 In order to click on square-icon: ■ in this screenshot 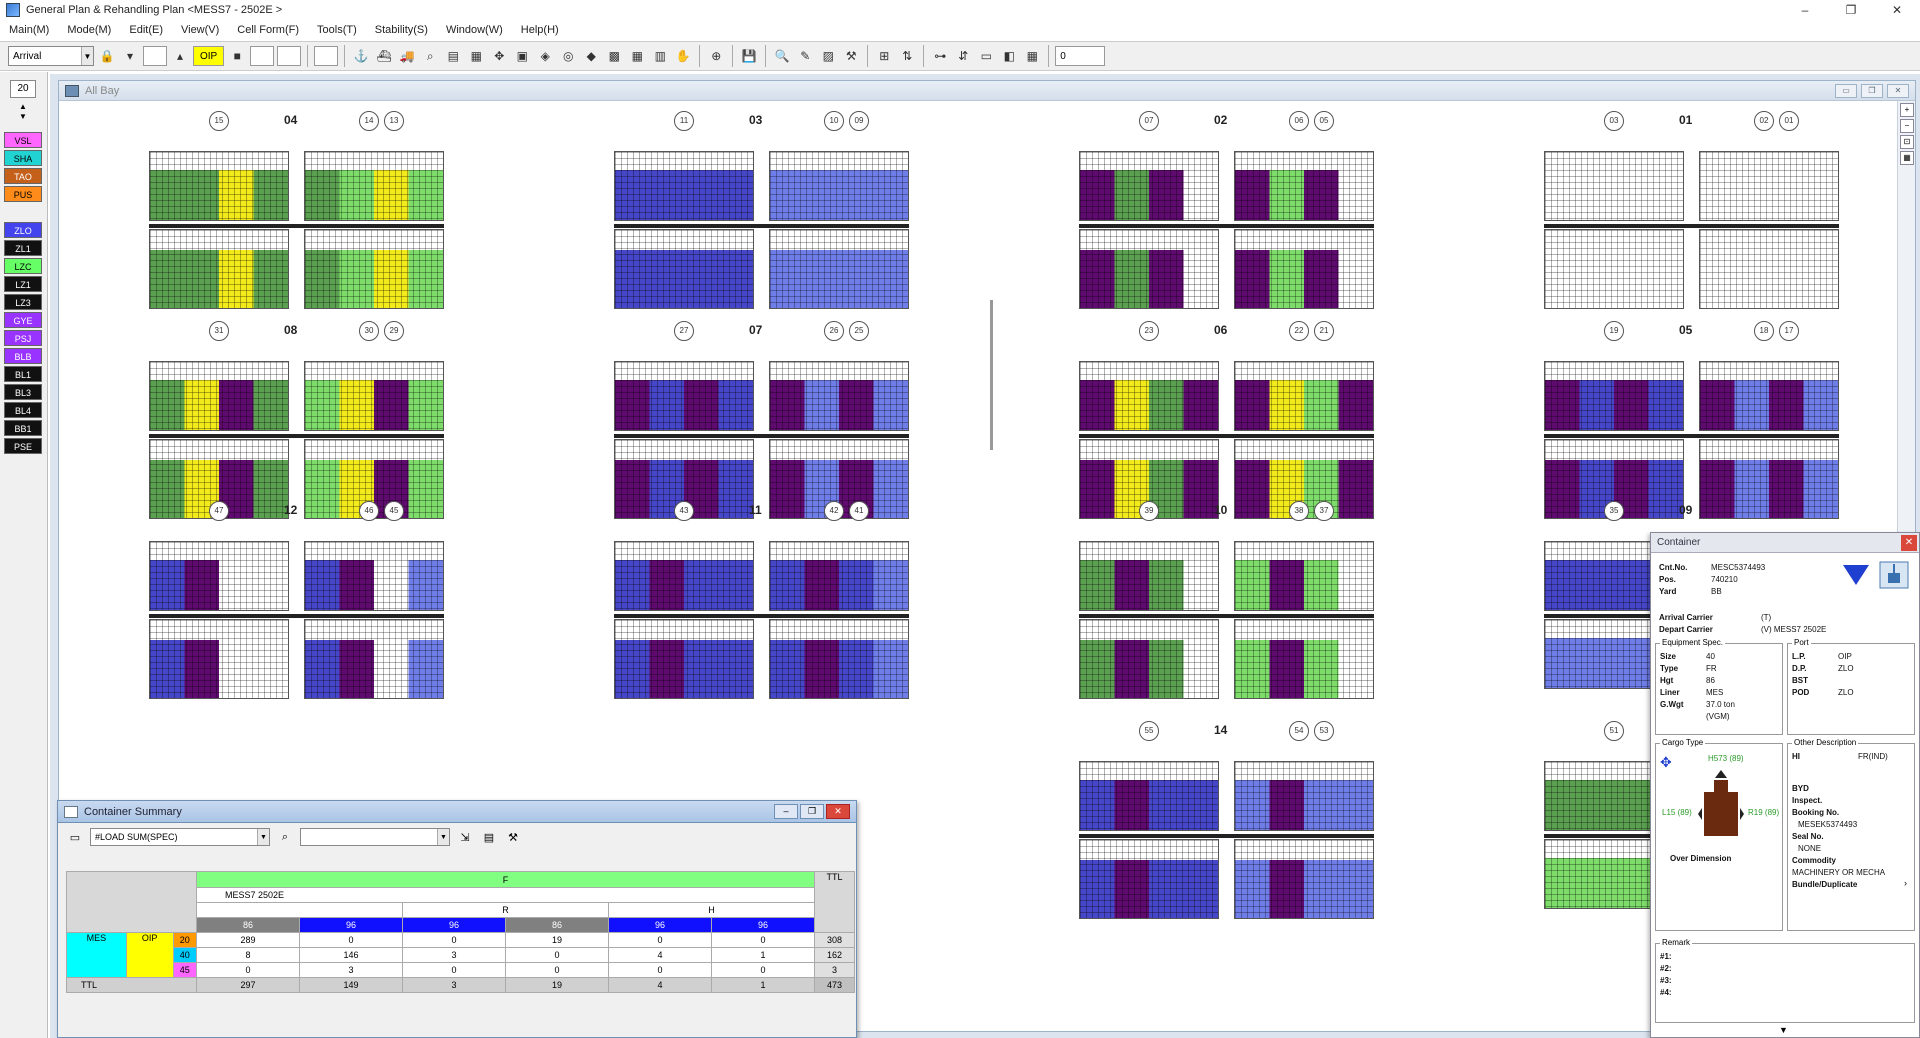, I will do `click(237, 56)`.